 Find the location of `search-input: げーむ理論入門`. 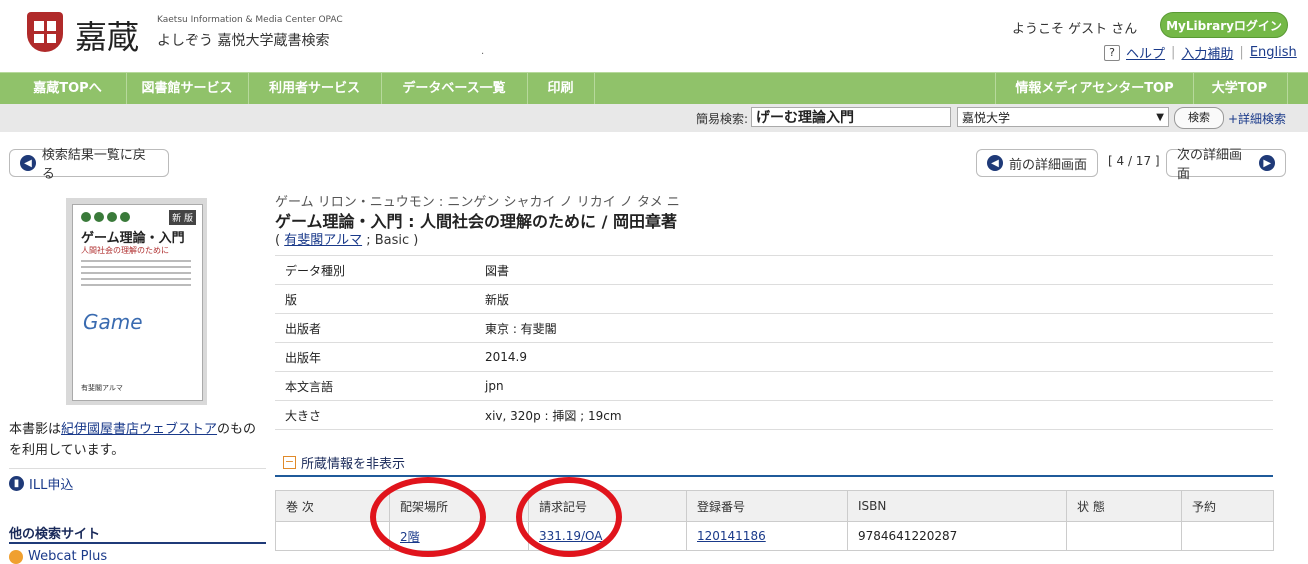

search-input: げーむ理論入門 is located at coordinates (851, 117).